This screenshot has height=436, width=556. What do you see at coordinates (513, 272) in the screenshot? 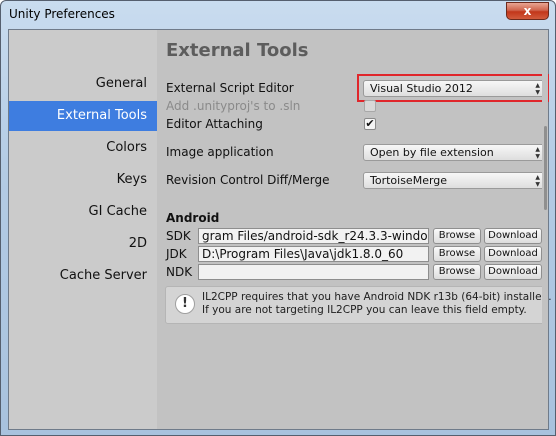
I see `ndk-download-button: Download` at bounding box center [513, 272].